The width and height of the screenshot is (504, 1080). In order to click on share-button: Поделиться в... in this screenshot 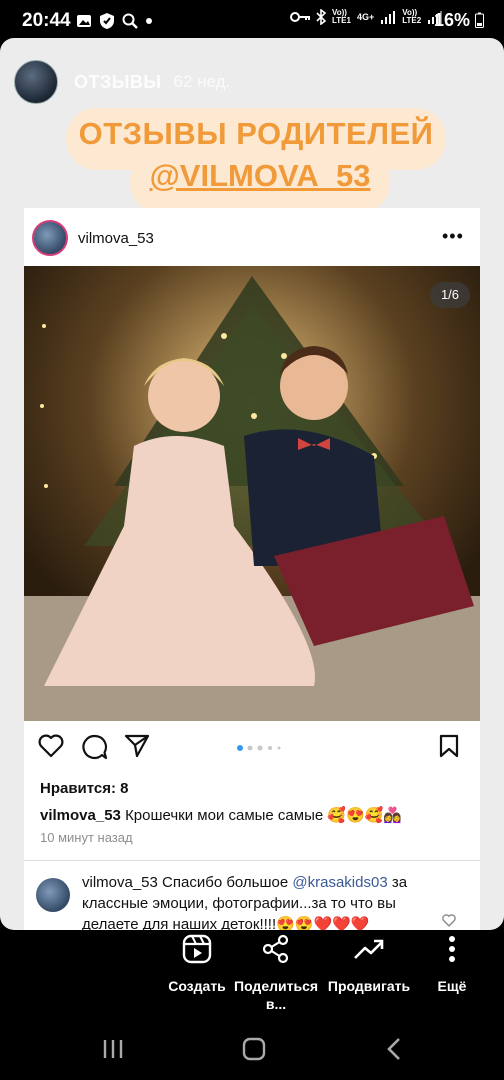, I will do `click(276, 971)`.